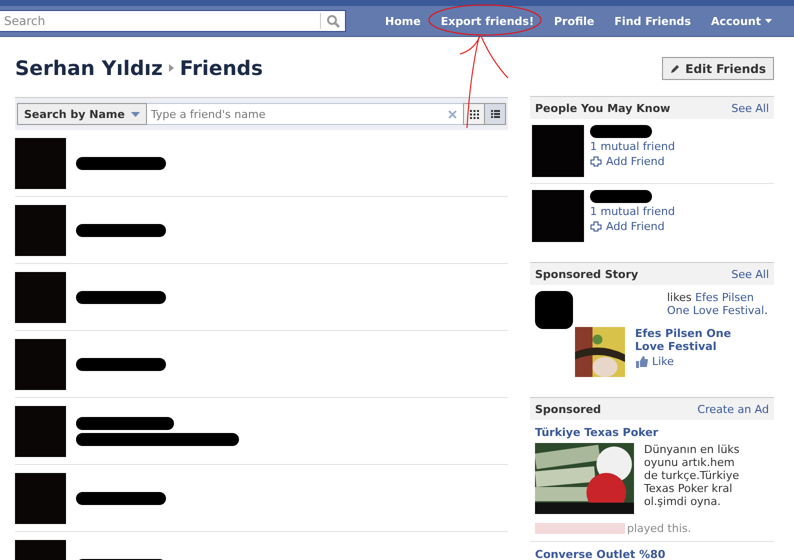 This screenshot has height=560, width=794. What do you see at coordinates (135, 114) in the screenshot?
I see `caret-icon` at bounding box center [135, 114].